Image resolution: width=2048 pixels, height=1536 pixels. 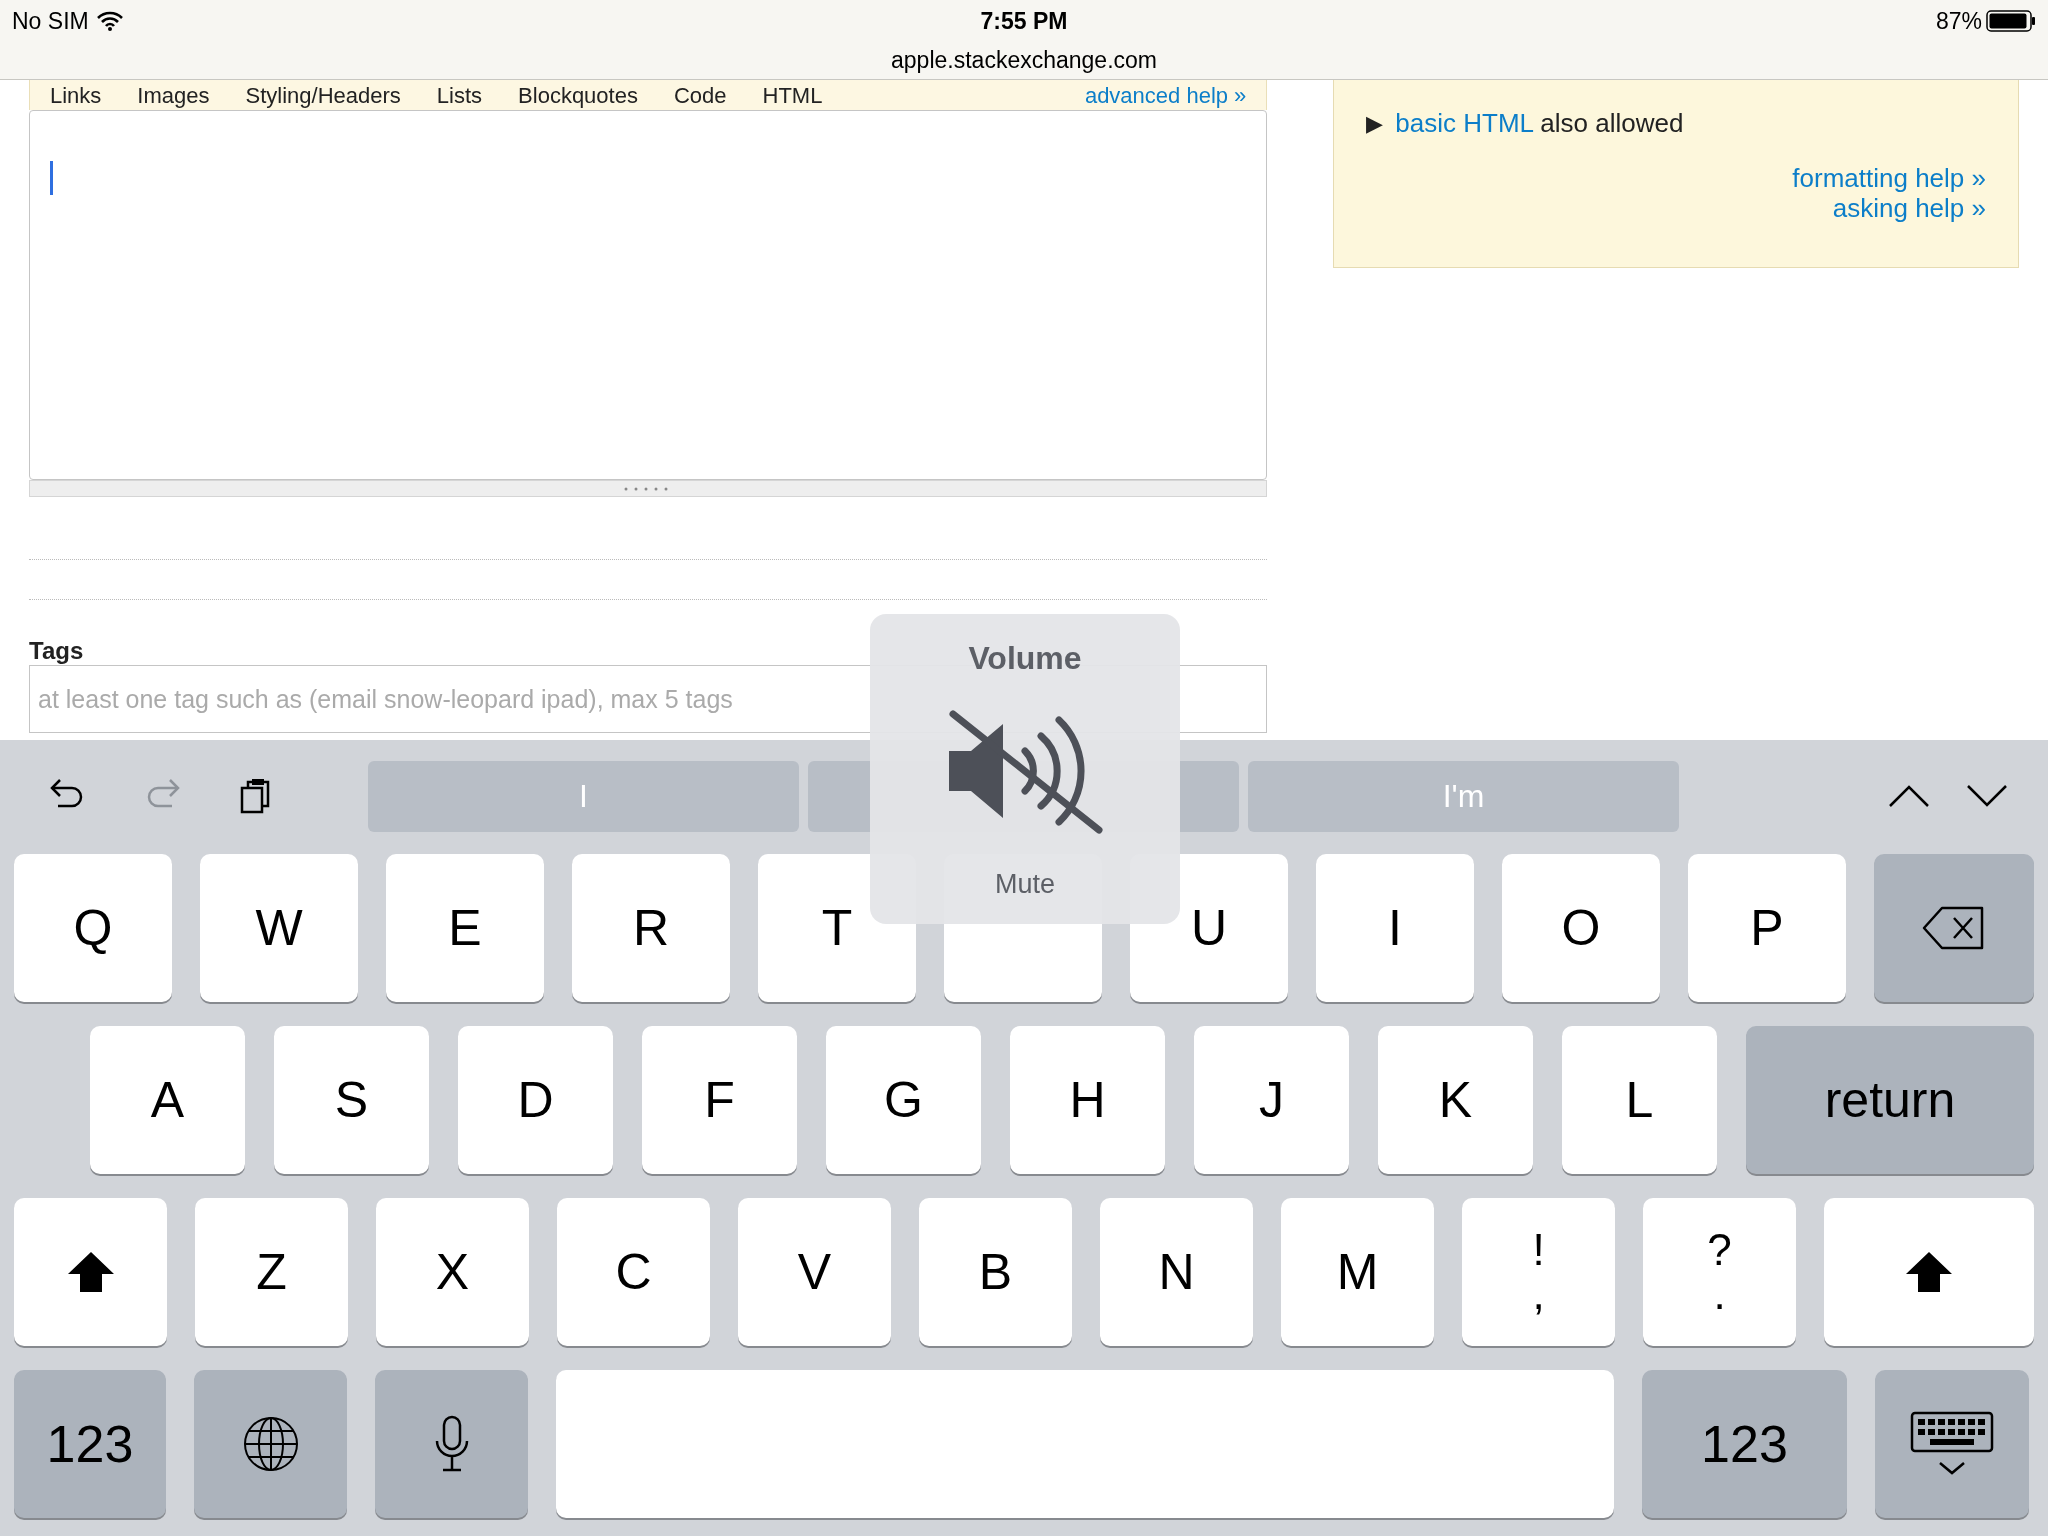 I want to click on letter-key: L, so click(x=1639, y=1100).